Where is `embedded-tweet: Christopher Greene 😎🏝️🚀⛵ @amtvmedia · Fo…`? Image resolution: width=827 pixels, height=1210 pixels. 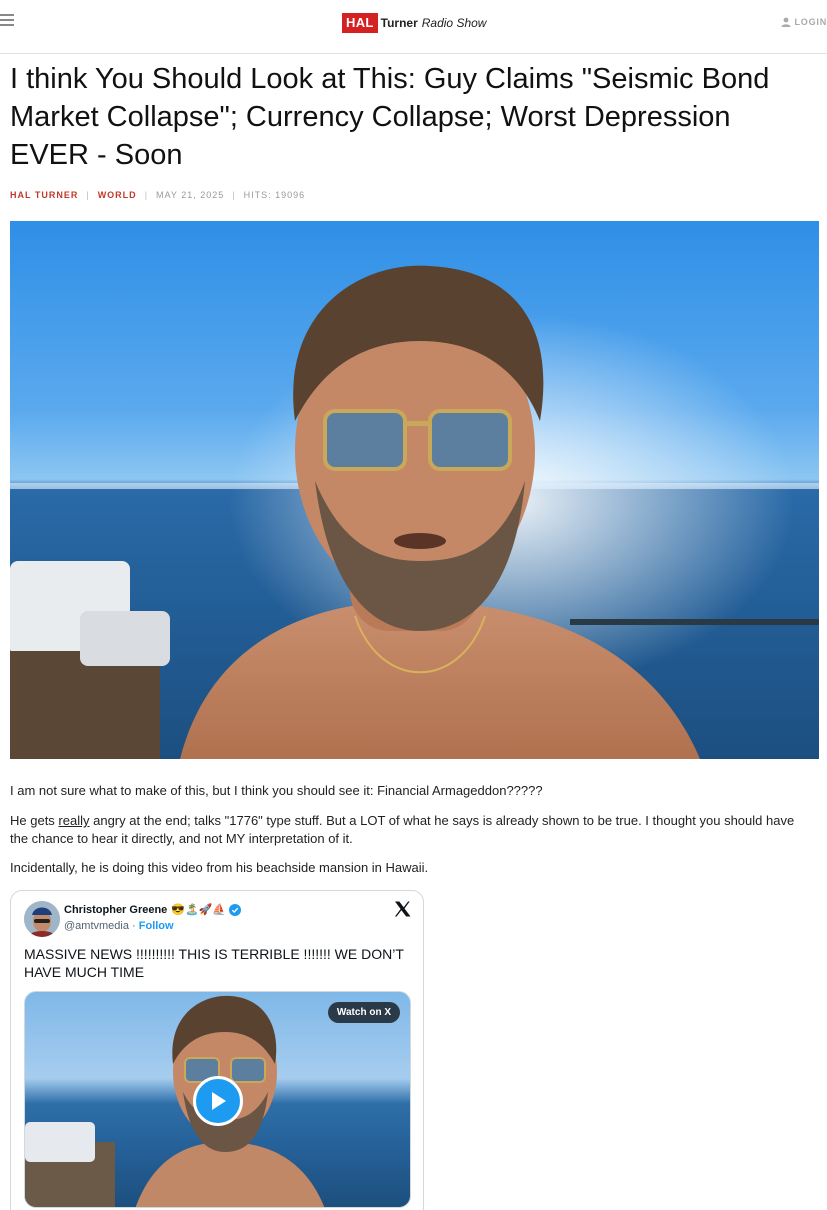
embedded-tweet: Christopher Greene 😎🏝️🚀⛵ @amtvmedia · Fo… is located at coordinates (217, 1050).